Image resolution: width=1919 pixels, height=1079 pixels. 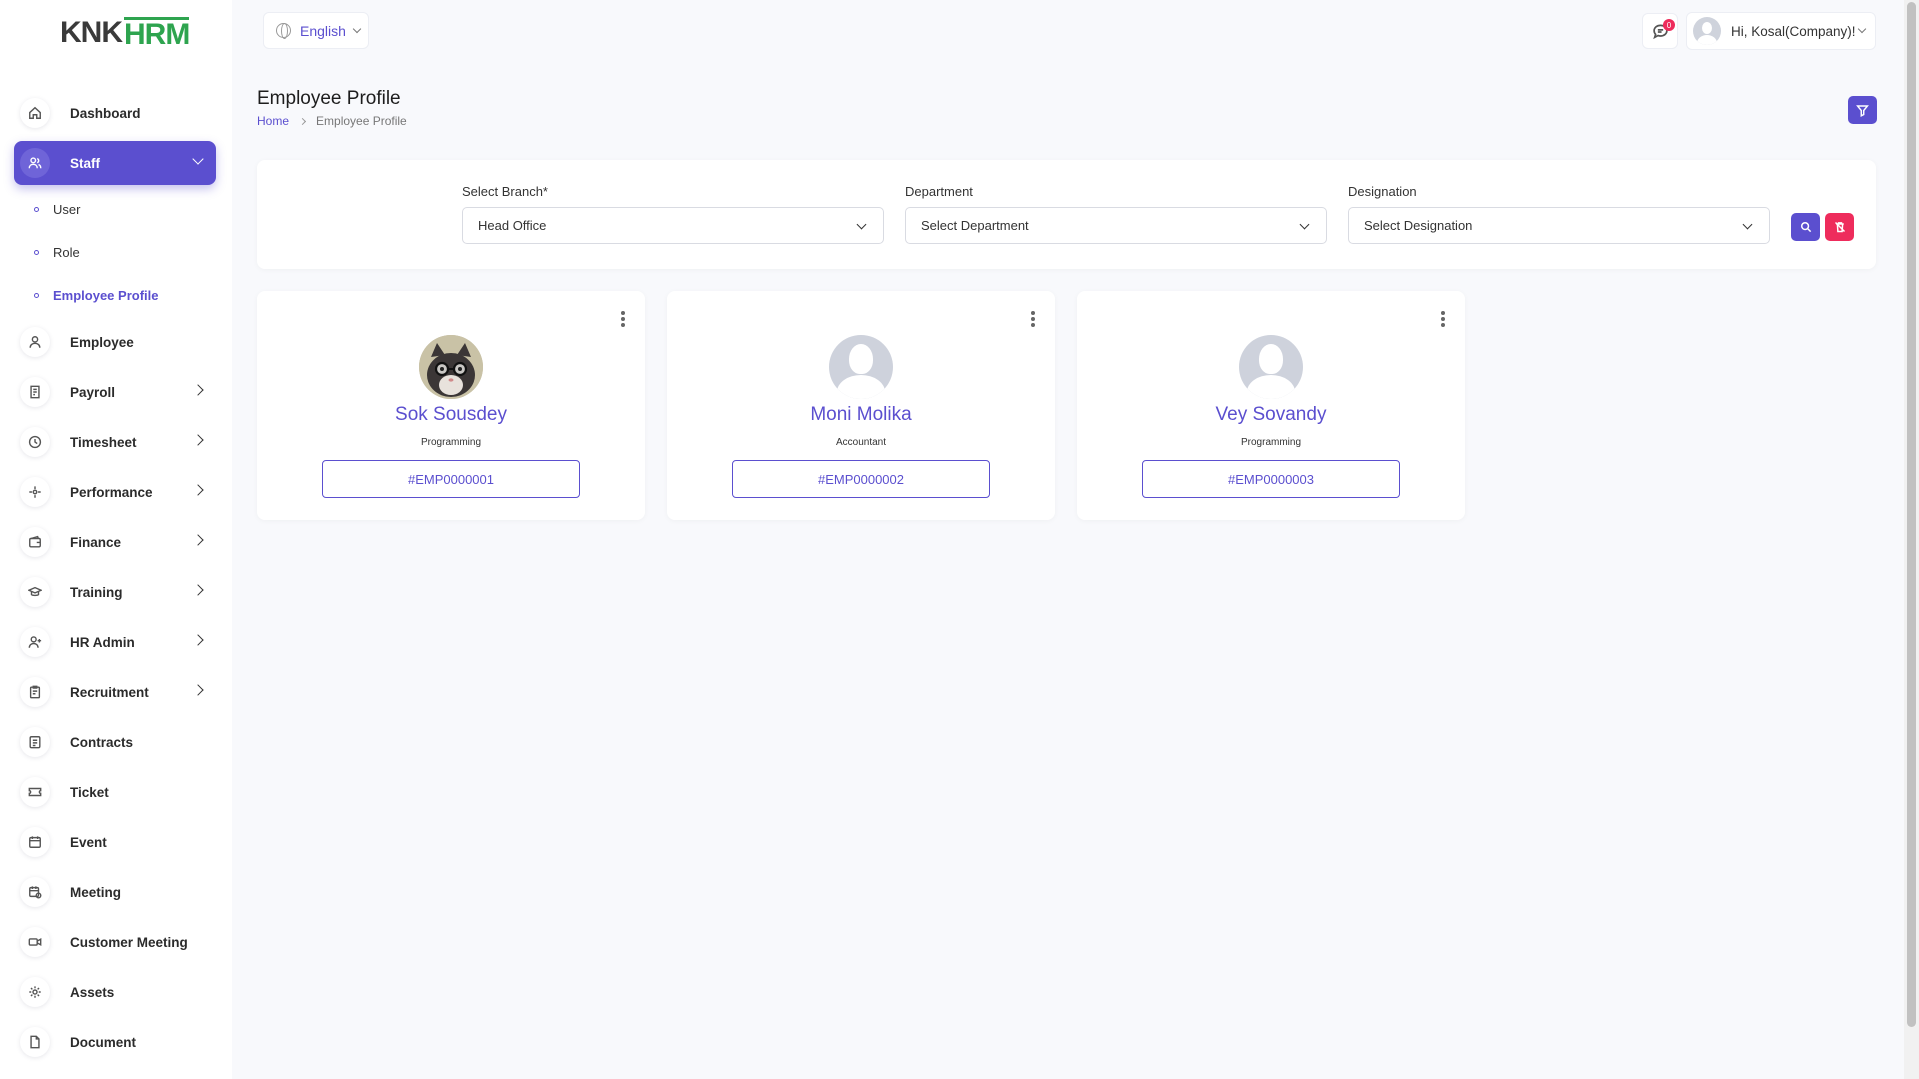 I want to click on page-title: Employee Profile, so click(x=329, y=98).